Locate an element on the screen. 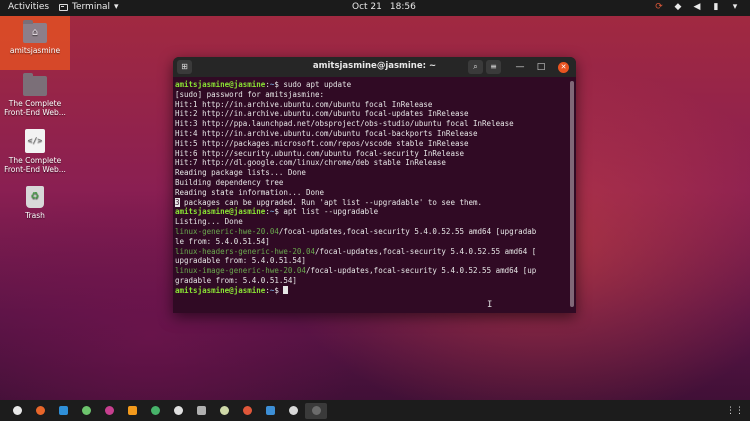  close-icon: ✕ is located at coordinates (563, 67).